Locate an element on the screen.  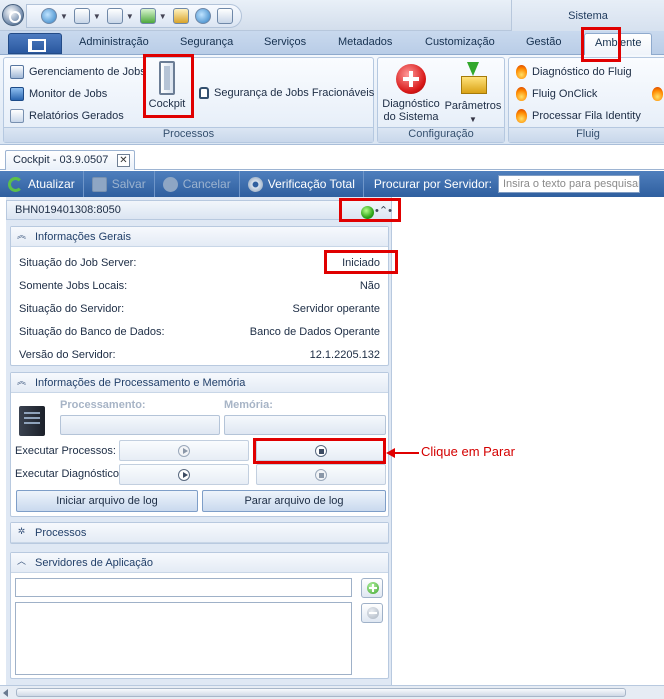
section-servidores-aplicacao: ︿ Servidores de Aplicação is located at coordinates (199, 615).